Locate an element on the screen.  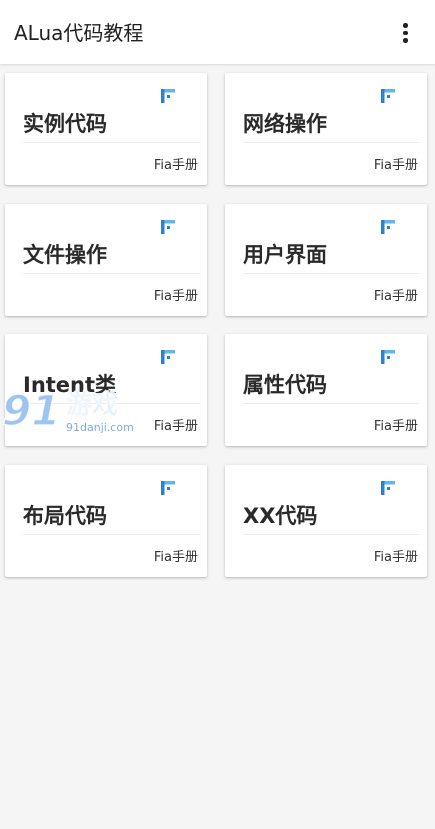
card-title: Intent类 is located at coordinates (70, 385).